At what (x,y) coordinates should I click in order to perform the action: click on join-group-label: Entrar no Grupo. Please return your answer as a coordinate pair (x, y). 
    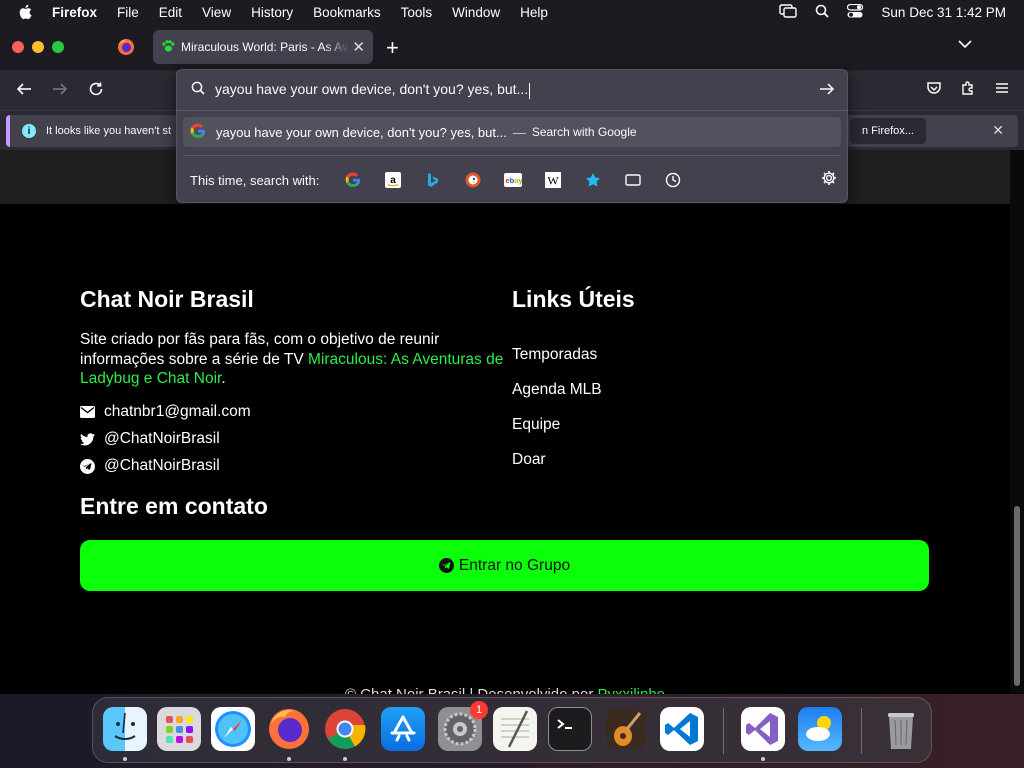
    Looking at the image, I should click on (514, 565).